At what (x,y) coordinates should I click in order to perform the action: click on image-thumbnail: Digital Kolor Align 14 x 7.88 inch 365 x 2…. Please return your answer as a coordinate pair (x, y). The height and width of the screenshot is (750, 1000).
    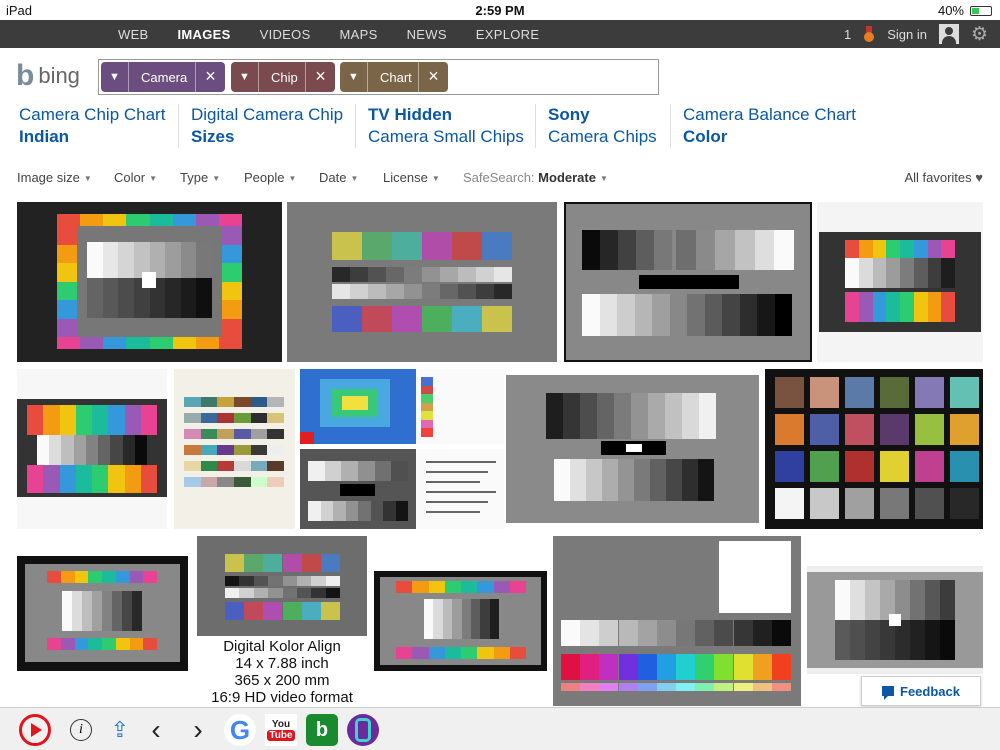
    Looking at the image, I should click on (282, 621).